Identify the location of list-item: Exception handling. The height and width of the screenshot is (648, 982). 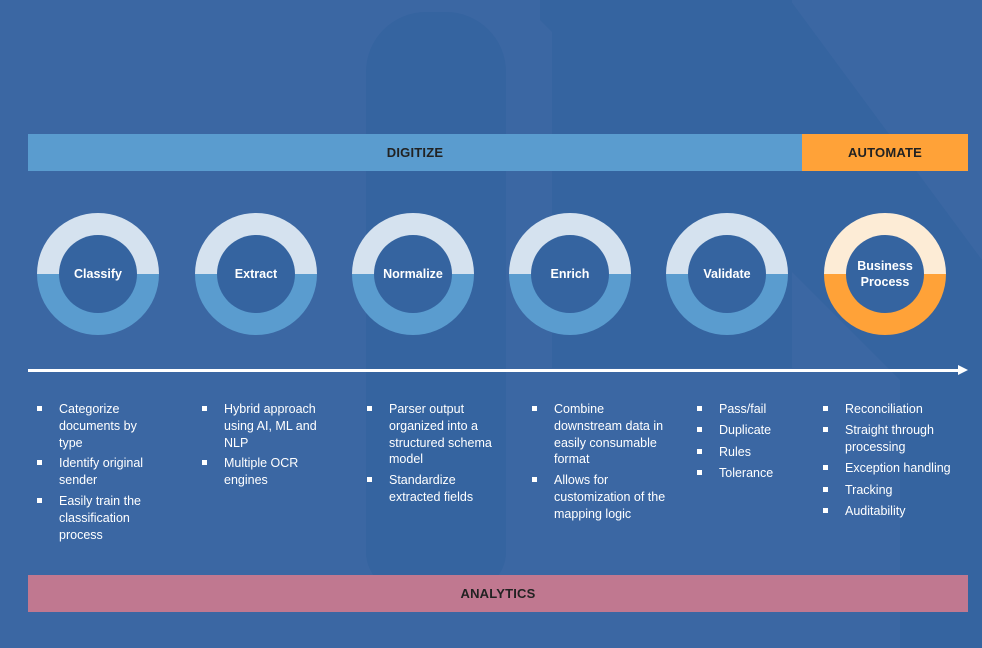
(893, 468).